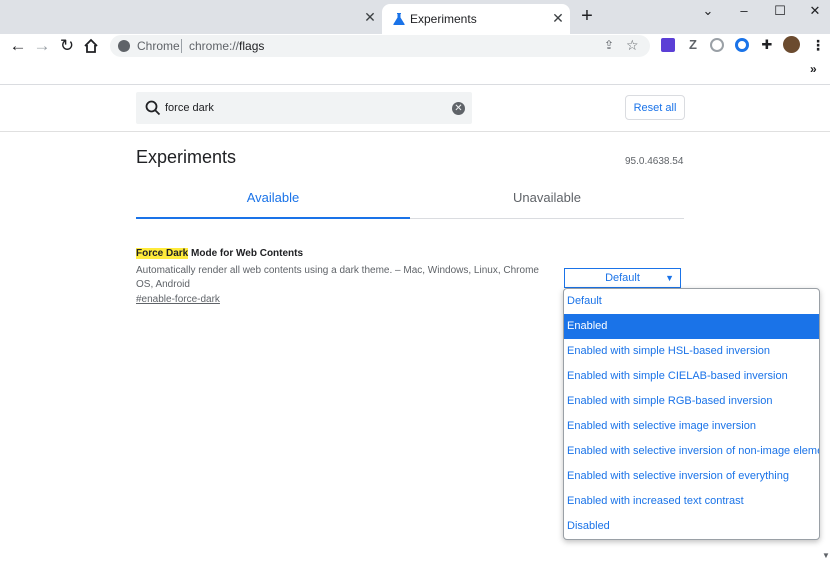 The width and height of the screenshot is (830, 561). I want to click on double-chevron-right-icon: », so click(813, 69).